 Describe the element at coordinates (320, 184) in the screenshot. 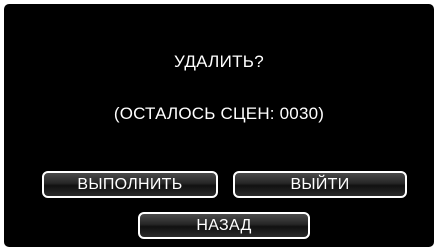

I see `exit-button: ВЫЙТИ` at that location.